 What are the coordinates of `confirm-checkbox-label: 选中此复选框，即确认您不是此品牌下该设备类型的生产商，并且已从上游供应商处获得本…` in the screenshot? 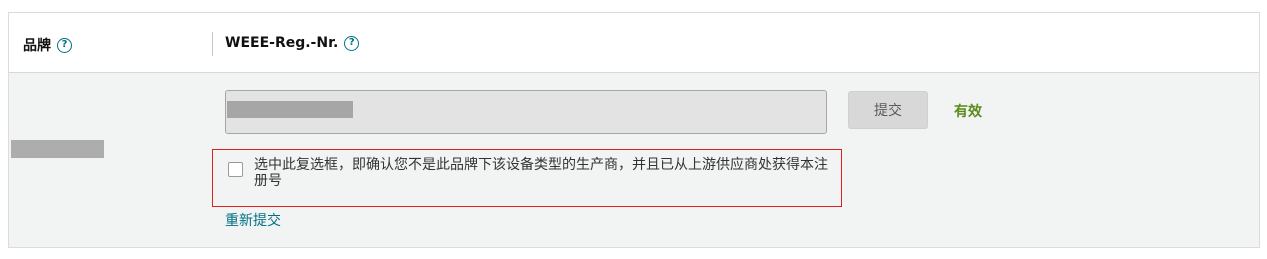 It's located at (544, 173).